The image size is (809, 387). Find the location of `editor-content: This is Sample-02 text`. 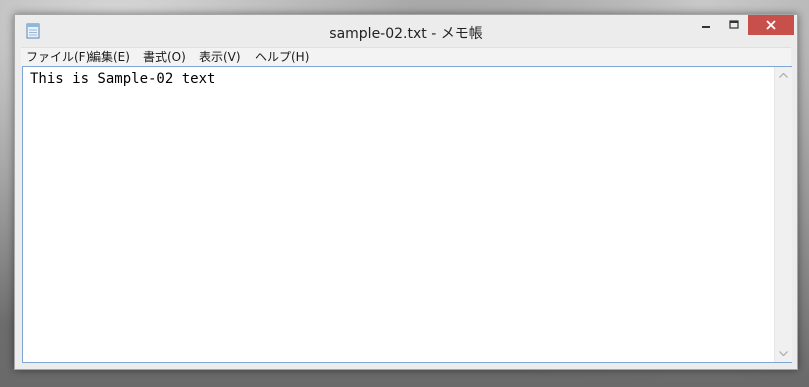

editor-content: This is Sample-02 text is located at coordinates (122, 79).